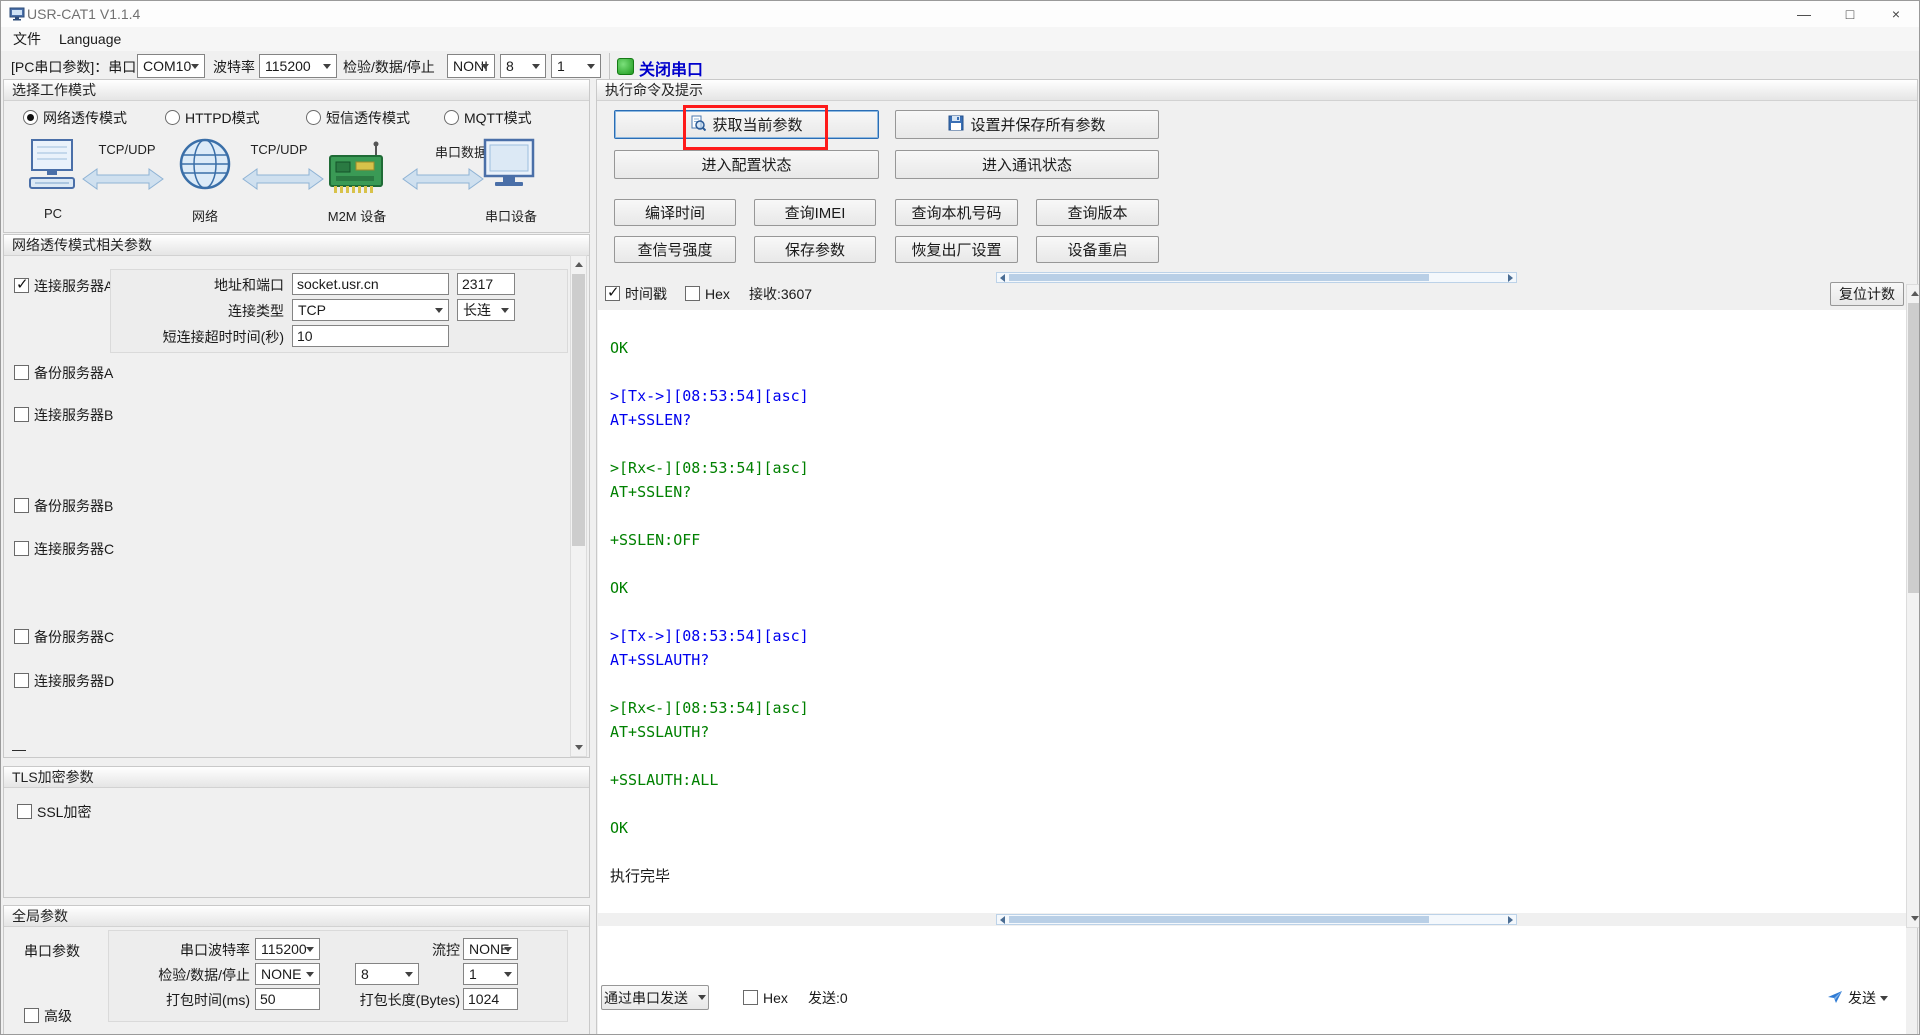 Image resolution: width=1920 pixels, height=1035 pixels. Describe the element at coordinates (370, 310) in the screenshot. I see `conn-type-select: TCP` at that location.